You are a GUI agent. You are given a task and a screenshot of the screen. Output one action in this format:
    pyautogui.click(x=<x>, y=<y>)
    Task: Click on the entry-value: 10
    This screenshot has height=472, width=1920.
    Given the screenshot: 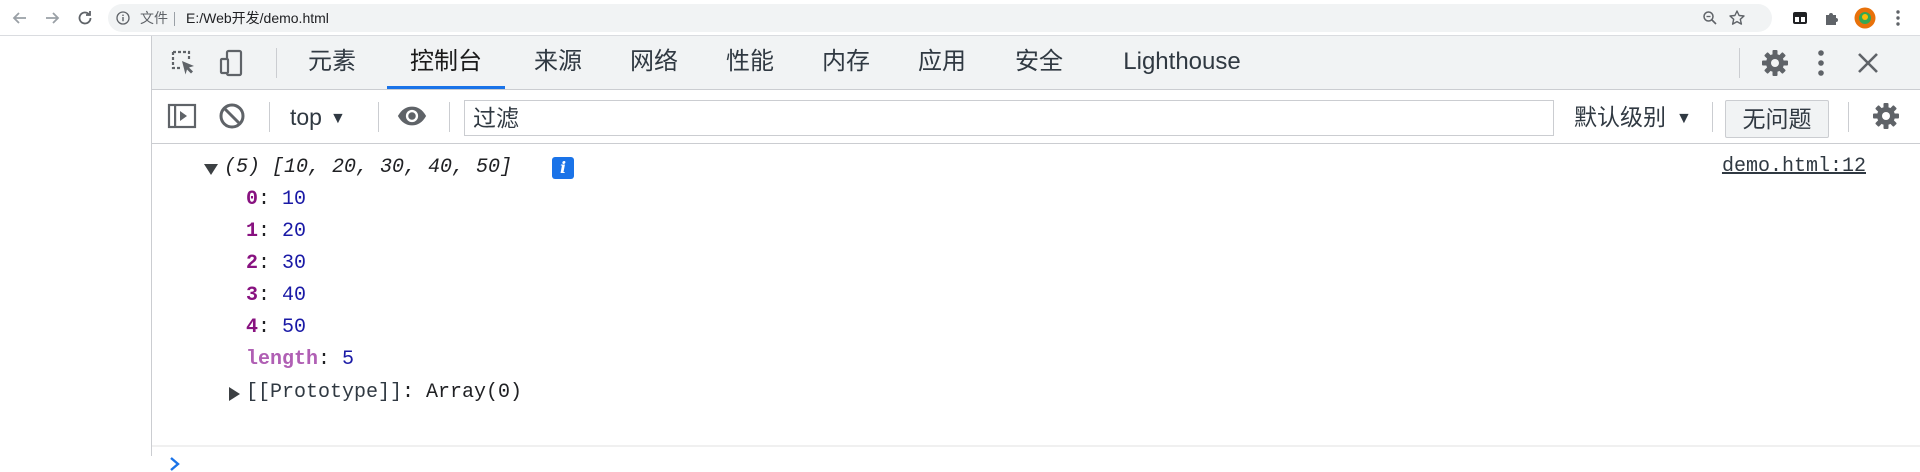 What is the action you would take?
    pyautogui.click(x=294, y=199)
    